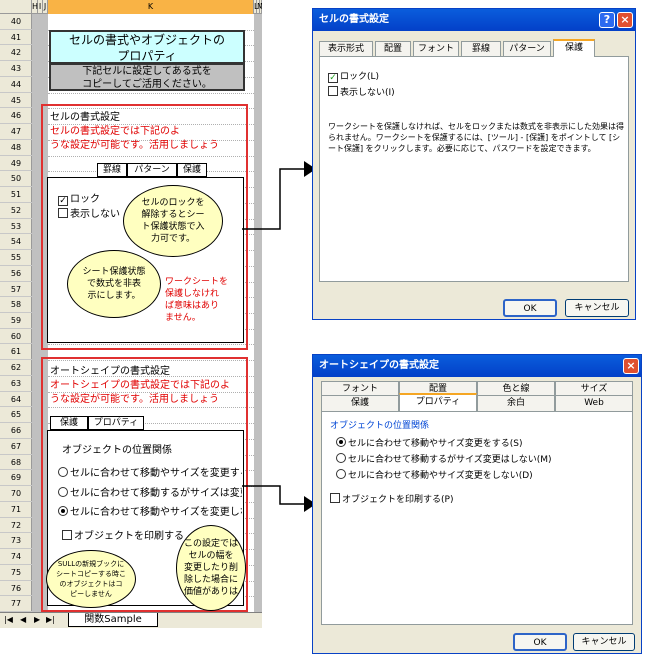 This screenshot has height=658, width=646. What do you see at coordinates (8, 619) in the screenshot?
I see `first-sheet-icon: |◀` at bounding box center [8, 619].